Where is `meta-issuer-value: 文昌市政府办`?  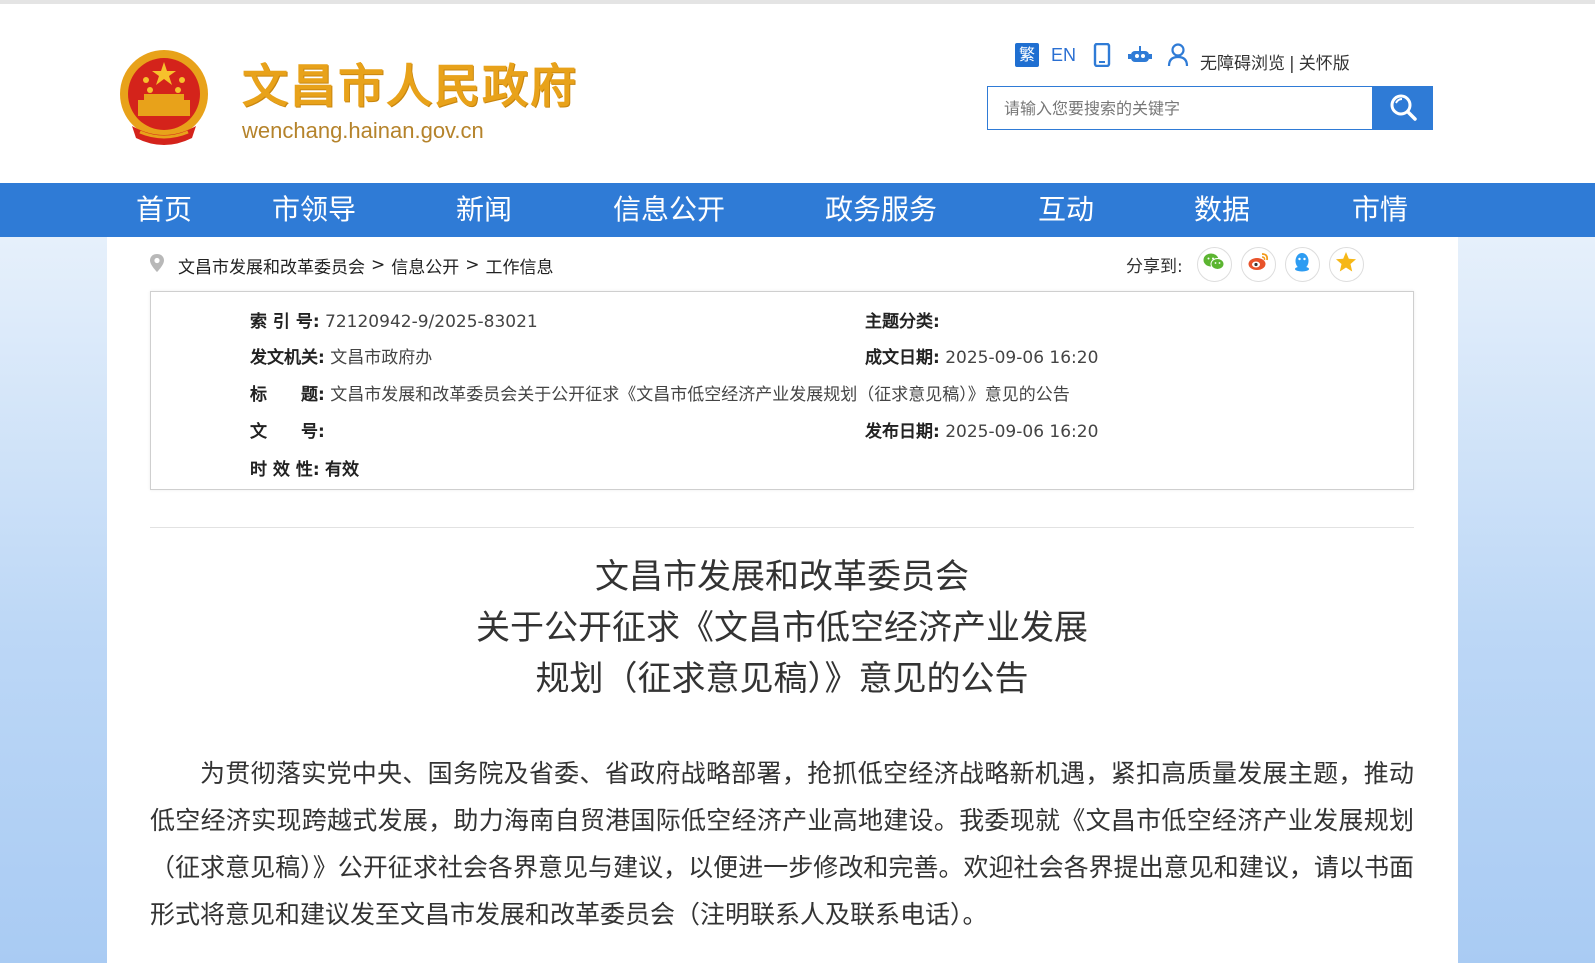 meta-issuer-value: 文昌市政府办 is located at coordinates (381, 358).